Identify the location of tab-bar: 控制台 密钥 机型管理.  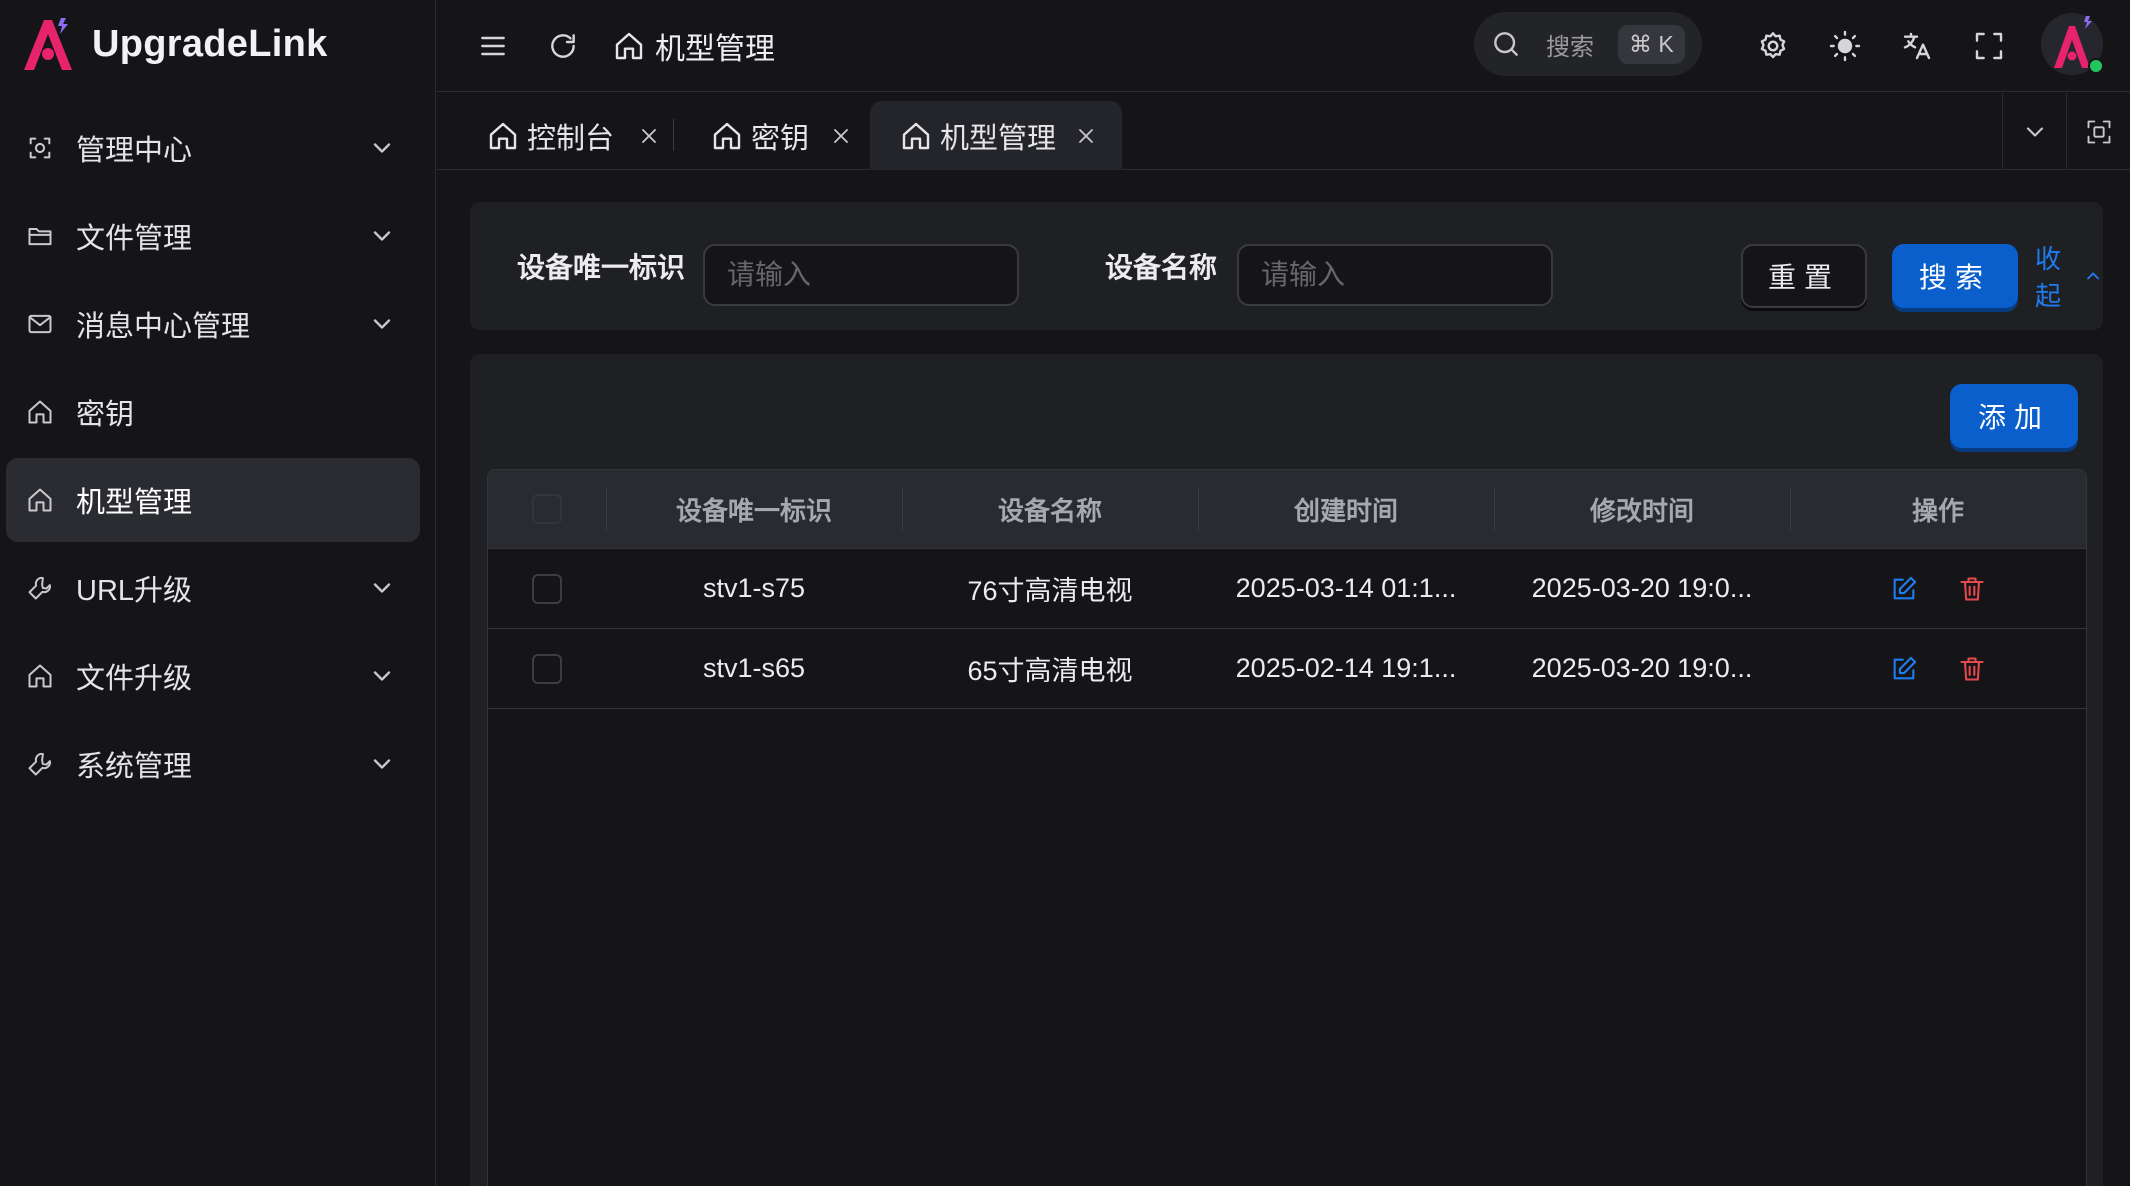
(1283, 131).